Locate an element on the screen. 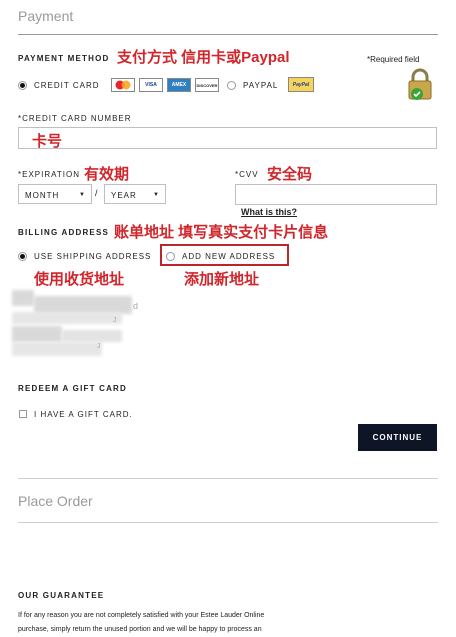  add-new-address-radio is located at coordinates (170, 256).